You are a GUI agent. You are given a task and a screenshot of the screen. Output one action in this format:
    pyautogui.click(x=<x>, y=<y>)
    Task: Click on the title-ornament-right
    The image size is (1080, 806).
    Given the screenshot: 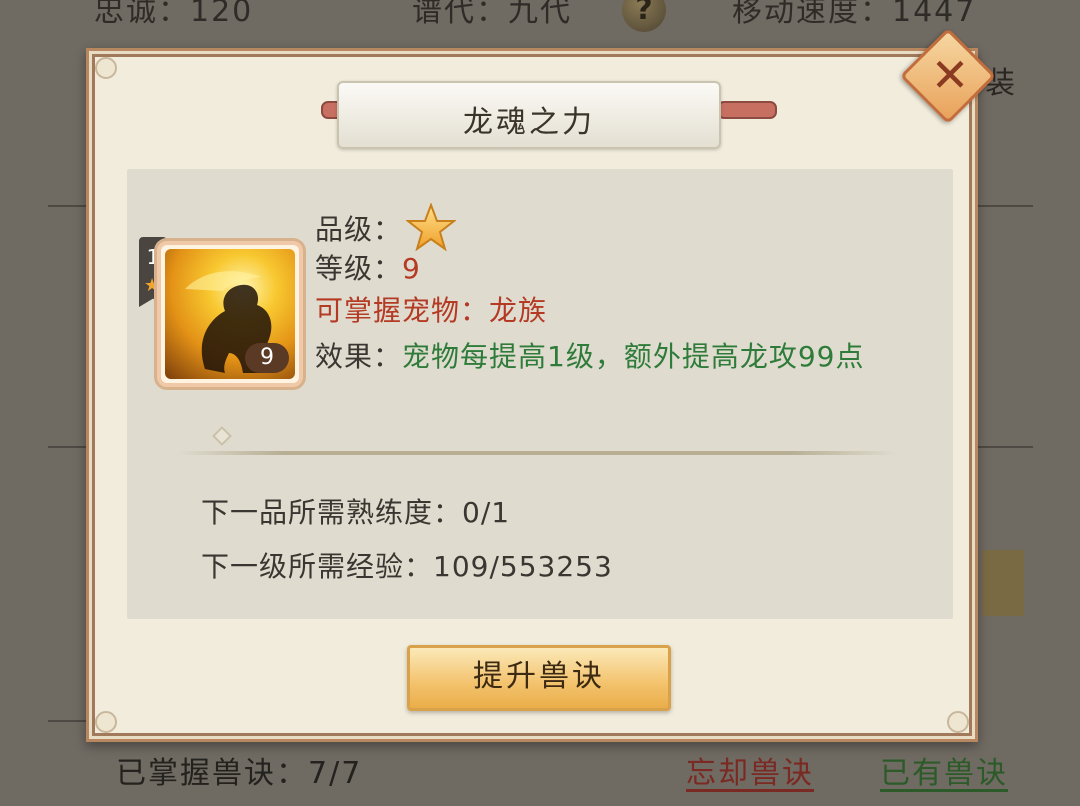 What is the action you would take?
    pyautogui.click(x=747, y=110)
    